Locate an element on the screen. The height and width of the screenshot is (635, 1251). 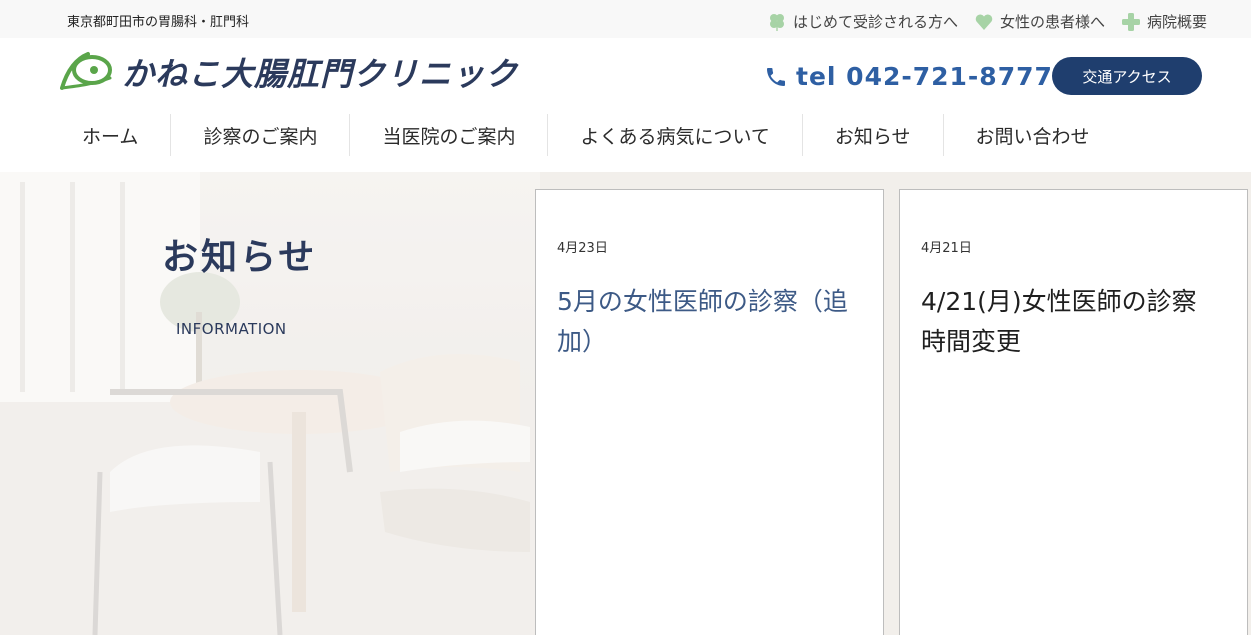
first-visit-link: はじめて受診される方へ is located at coordinates (862, 21).